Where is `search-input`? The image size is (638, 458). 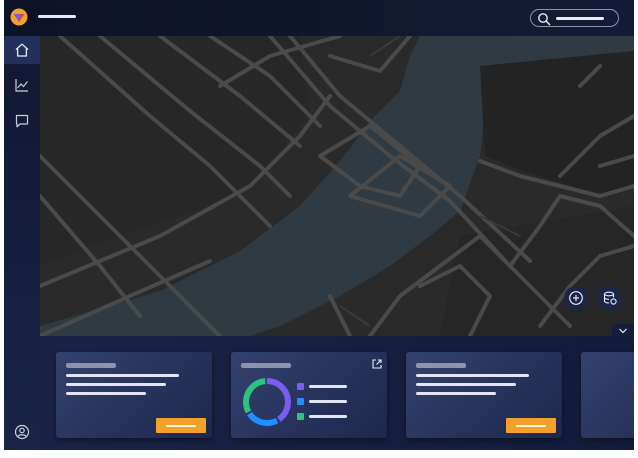
search-input is located at coordinates (580, 18).